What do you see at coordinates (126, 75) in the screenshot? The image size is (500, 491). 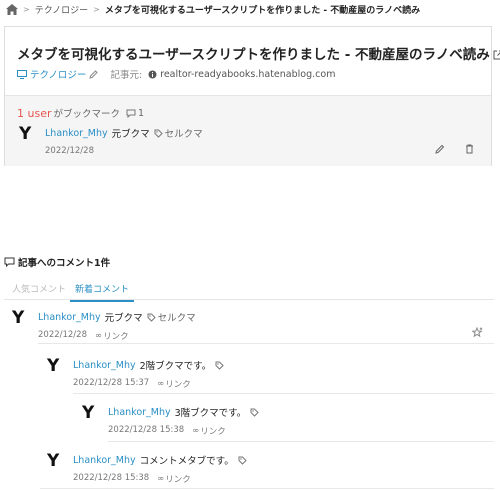 I see `source-label: 記事元:` at bounding box center [126, 75].